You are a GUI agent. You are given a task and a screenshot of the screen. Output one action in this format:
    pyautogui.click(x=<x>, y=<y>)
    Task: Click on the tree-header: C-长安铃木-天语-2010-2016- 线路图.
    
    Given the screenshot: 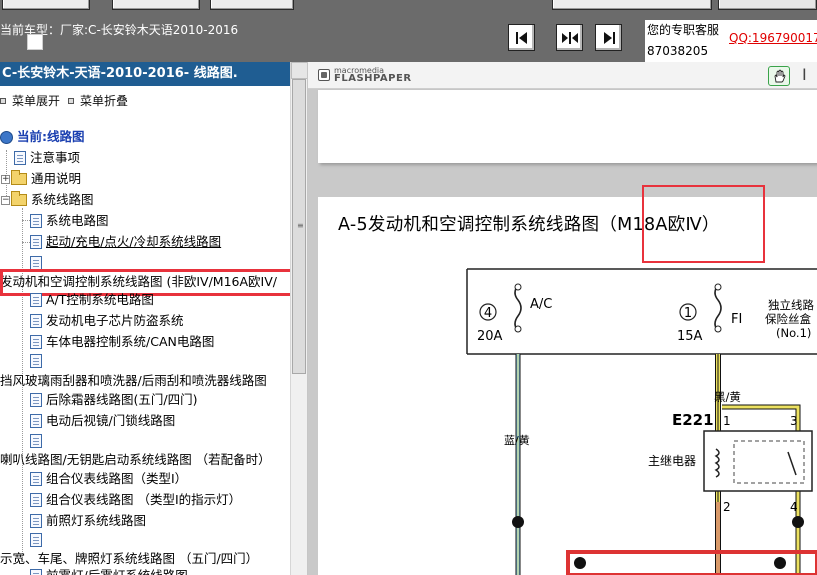 What is the action you would take?
    pyautogui.click(x=145, y=74)
    